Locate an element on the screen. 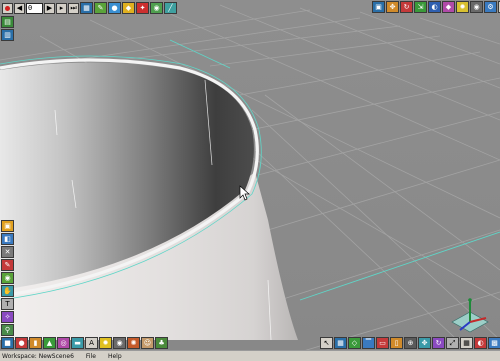 The image size is (500, 361). rotate-icon: ↻ is located at coordinates (406, 7).